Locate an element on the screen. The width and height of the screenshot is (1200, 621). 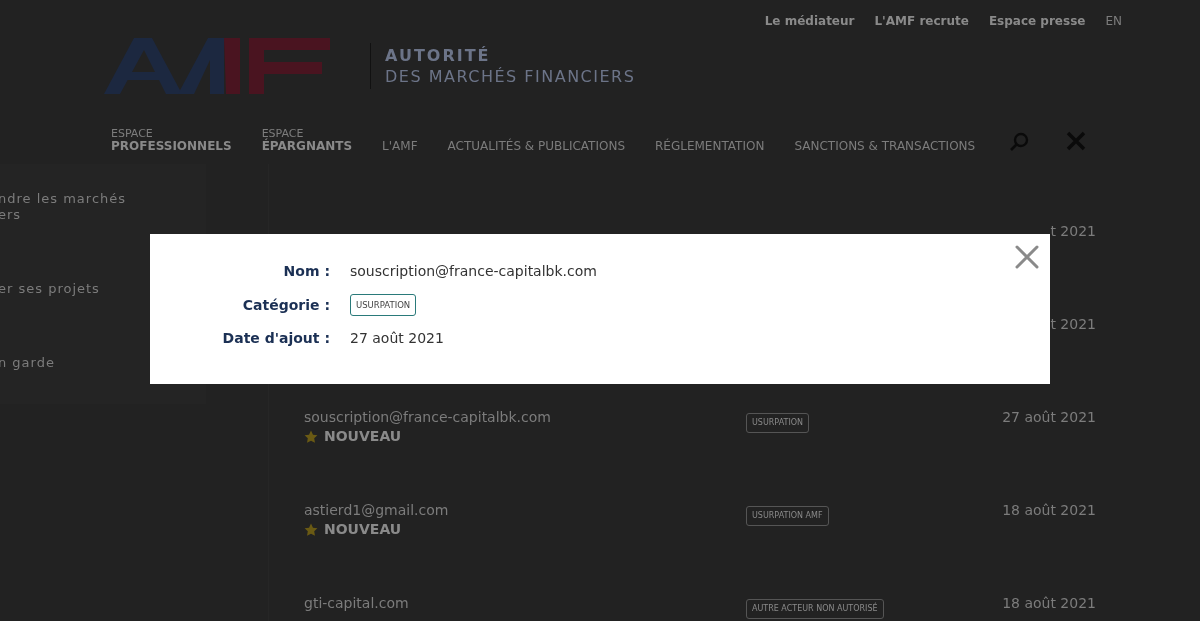
nav-item-label: PROFESSIONNELS is located at coordinates (171, 146).